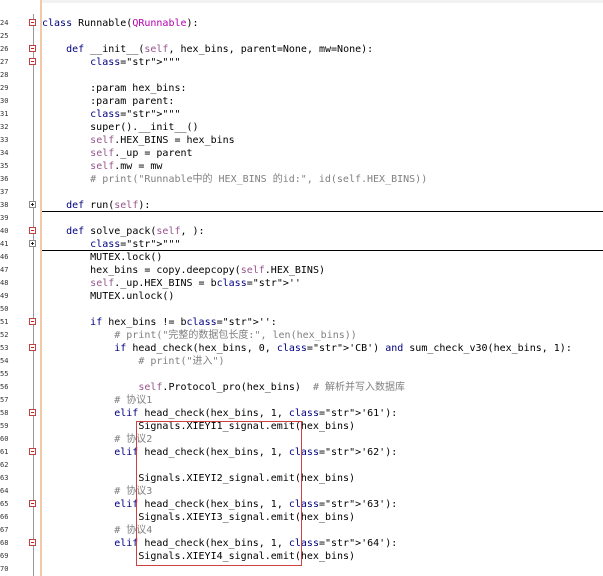 The image size is (603, 576). What do you see at coordinates (4, 49) in the screenshot?
I see `line-number: 26` at bounding box center [4, 49].